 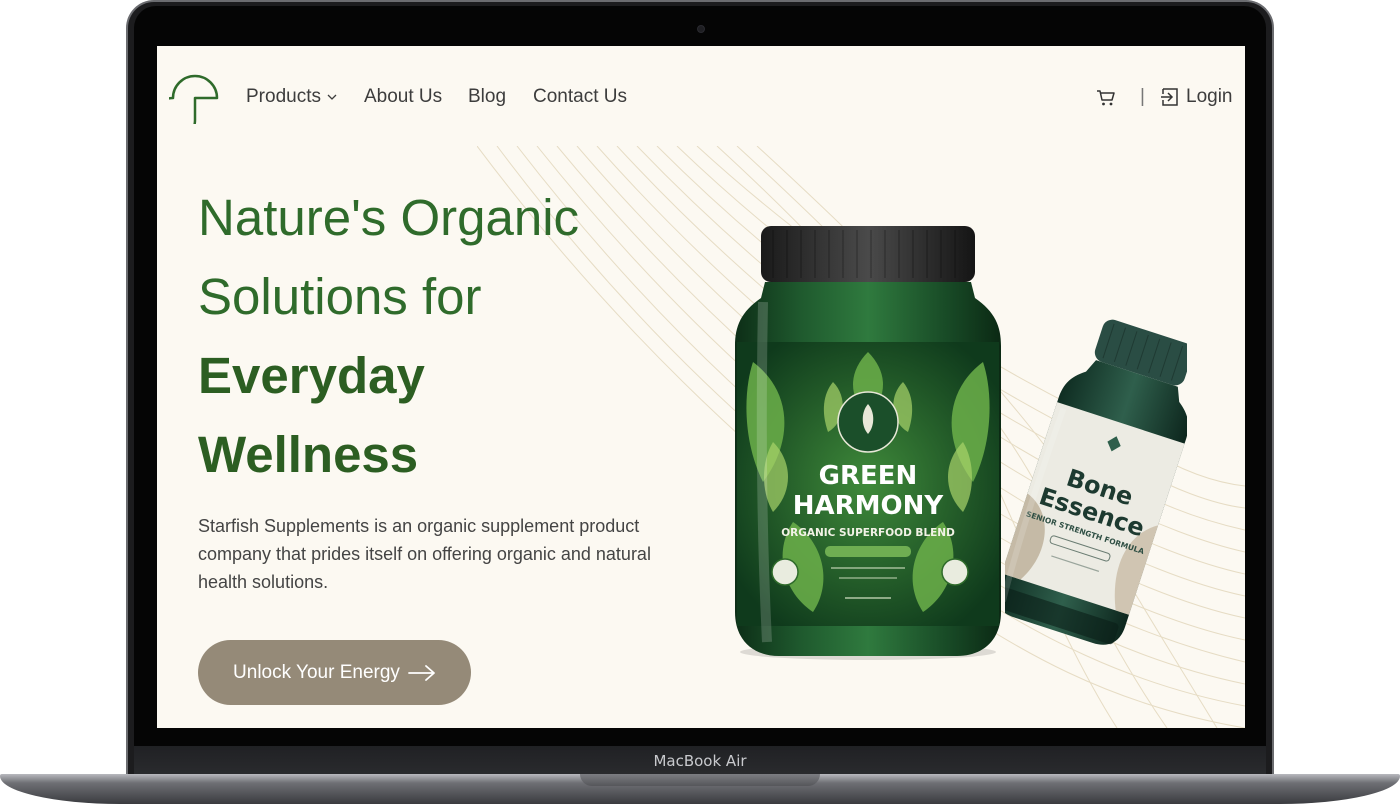 What do you see at coordinates (868, 533) in the screenshot?
I see `green-harmony-subtitle: ORGANIC SUPERFOOD BLEND` at bounding box center [868, 533].